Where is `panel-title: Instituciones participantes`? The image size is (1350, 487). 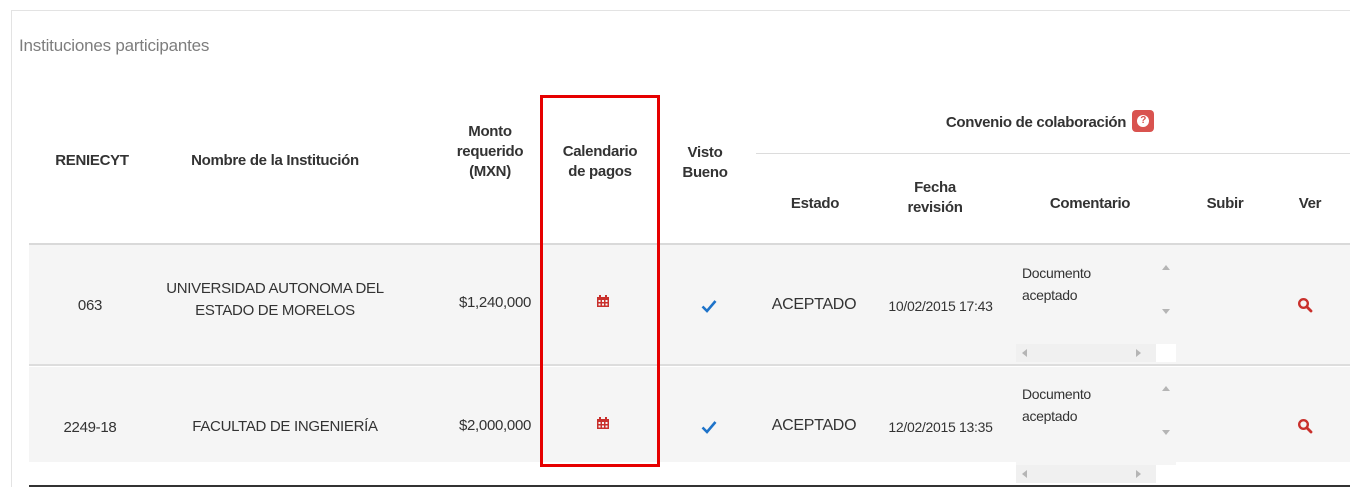 panel-title: Instituciones participantes is located at coordinates (114, 45).